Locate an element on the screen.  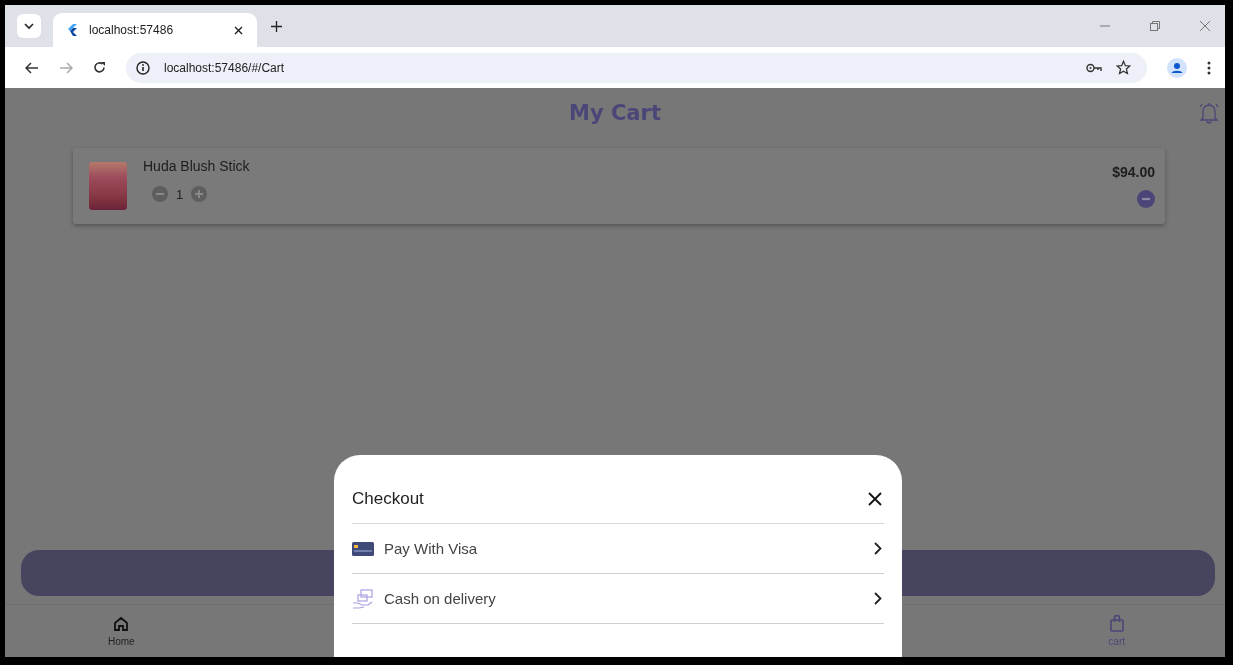
restore-icon is located at coordinates (1155, 26).